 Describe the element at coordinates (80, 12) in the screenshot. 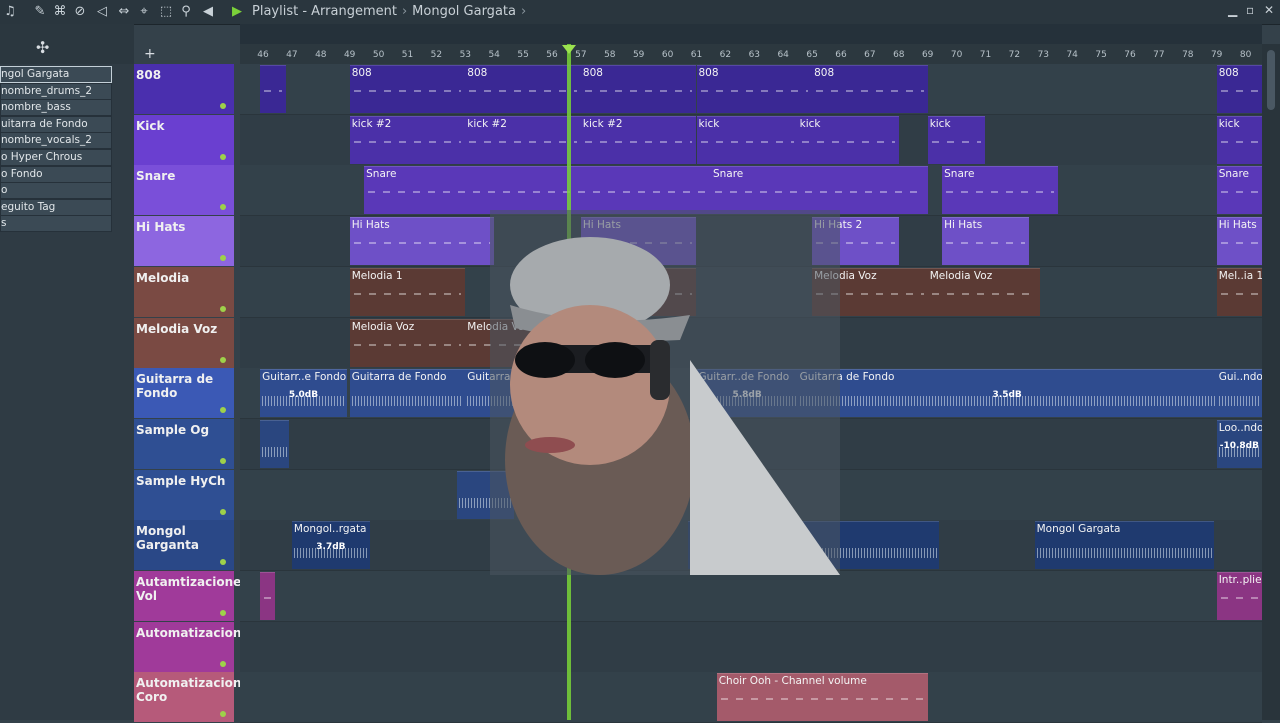

I see `delete-icon: ⊘` at that location.